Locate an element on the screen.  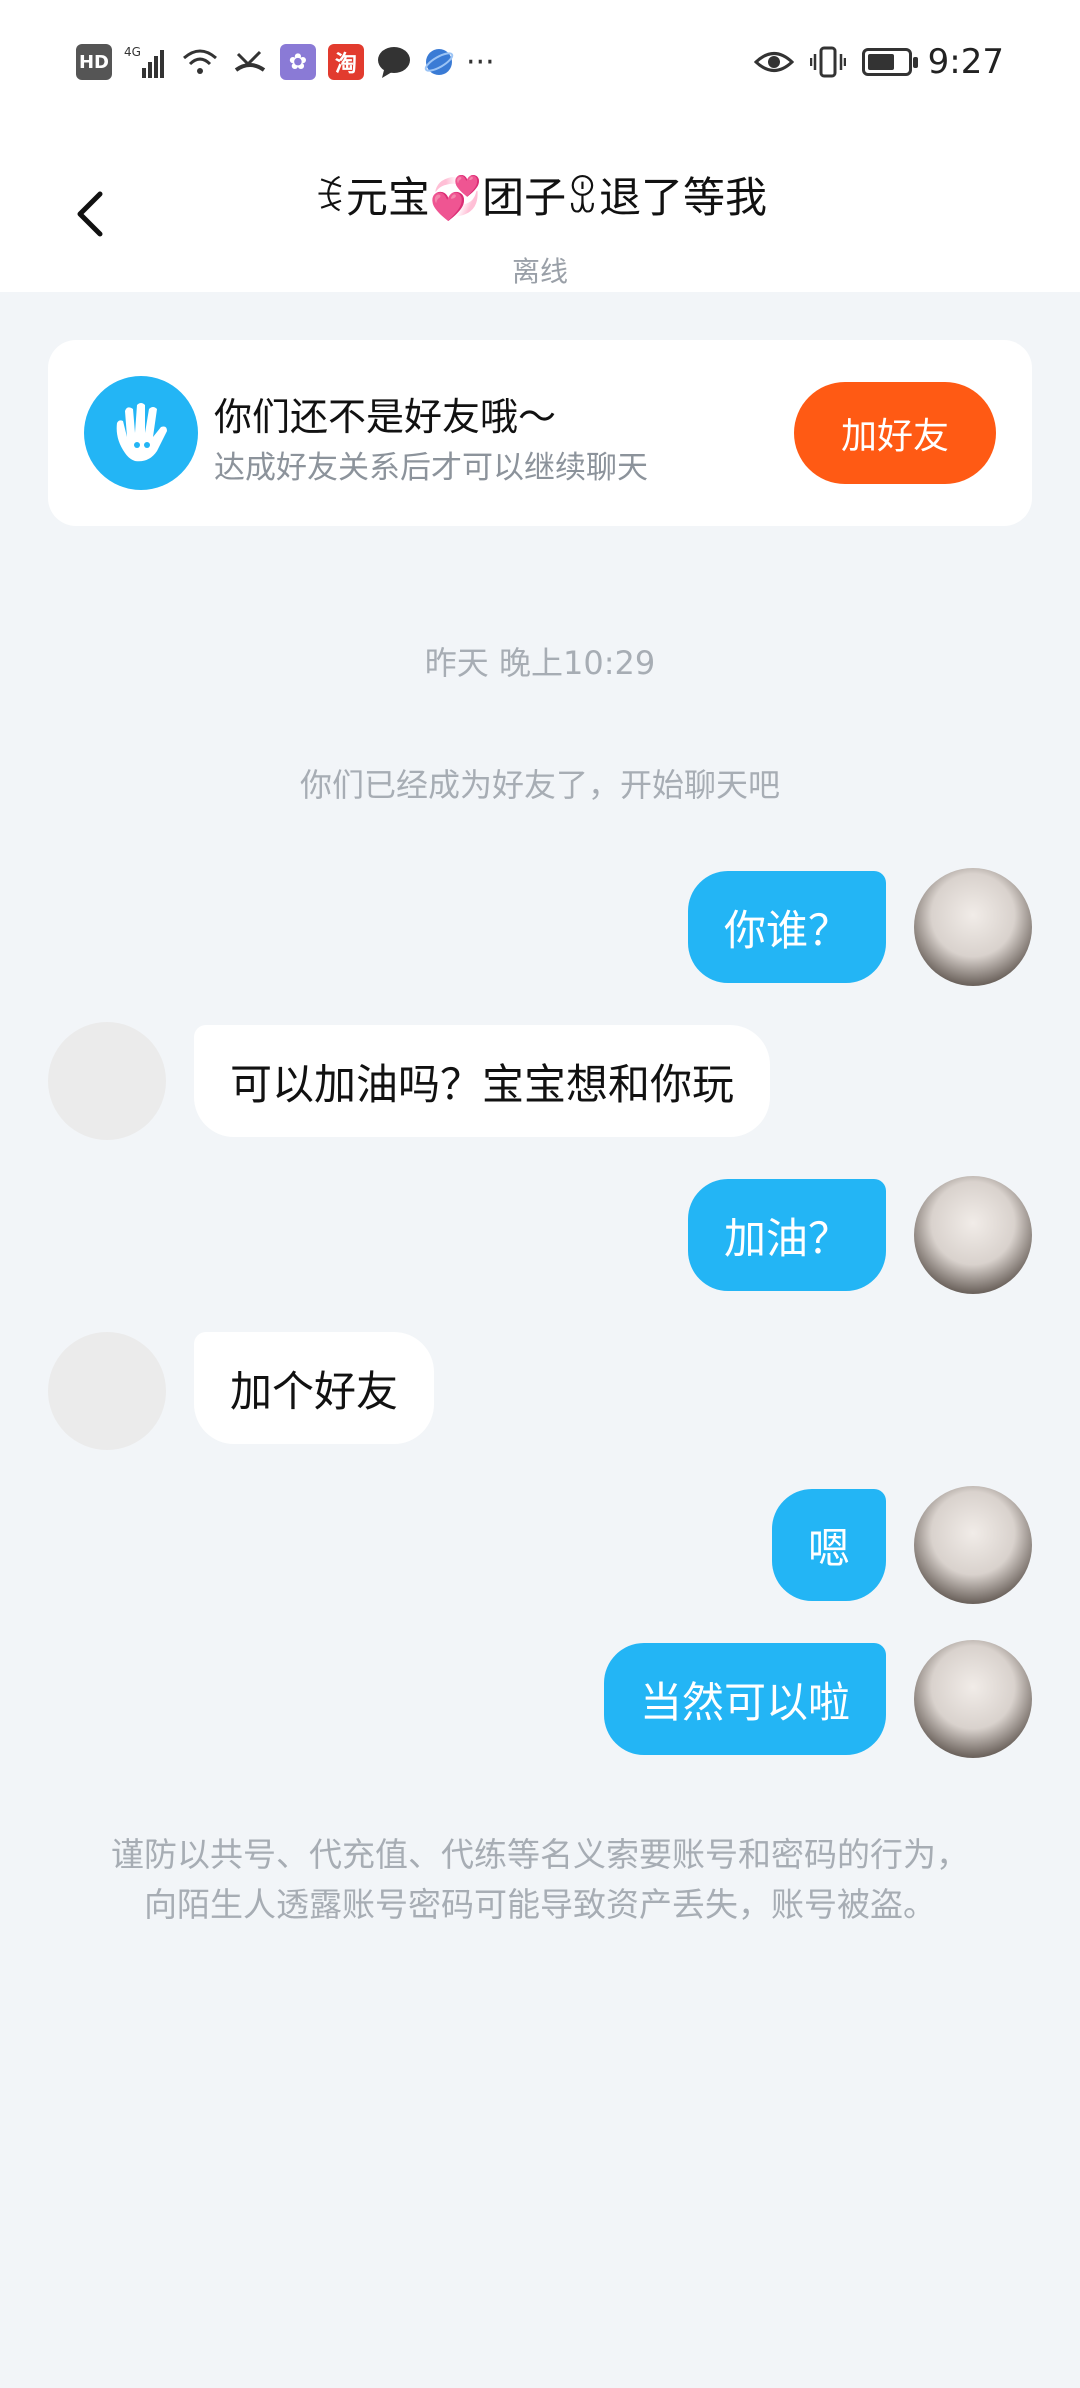
signal-4g-icon: 4G is located at coordinates (144, 61).